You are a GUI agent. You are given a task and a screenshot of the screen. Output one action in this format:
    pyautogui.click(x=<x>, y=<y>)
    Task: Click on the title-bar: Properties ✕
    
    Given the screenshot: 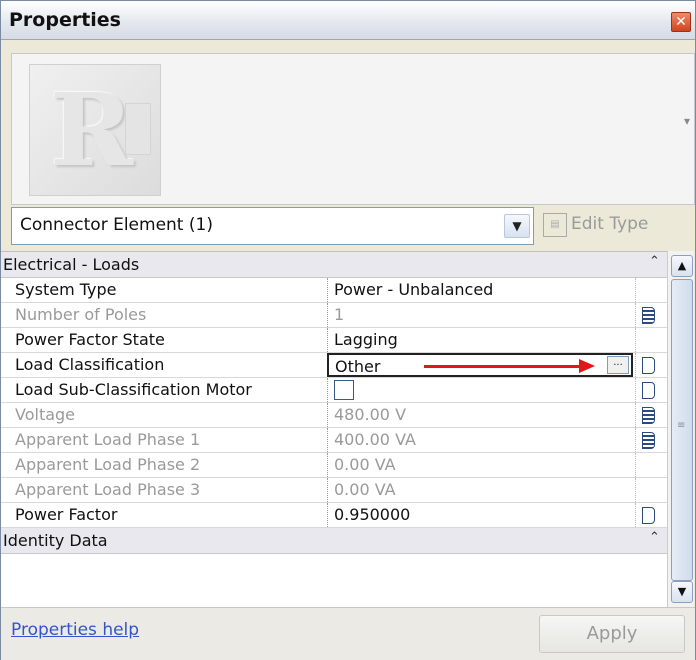 What is the action you would take?
    pyautogui.click(x=348, y=20)
    